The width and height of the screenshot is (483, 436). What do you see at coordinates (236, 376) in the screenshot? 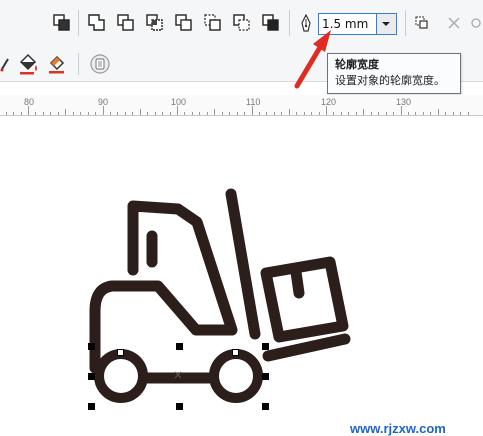
I see `front-wheel` at bounding box center [236, 376].